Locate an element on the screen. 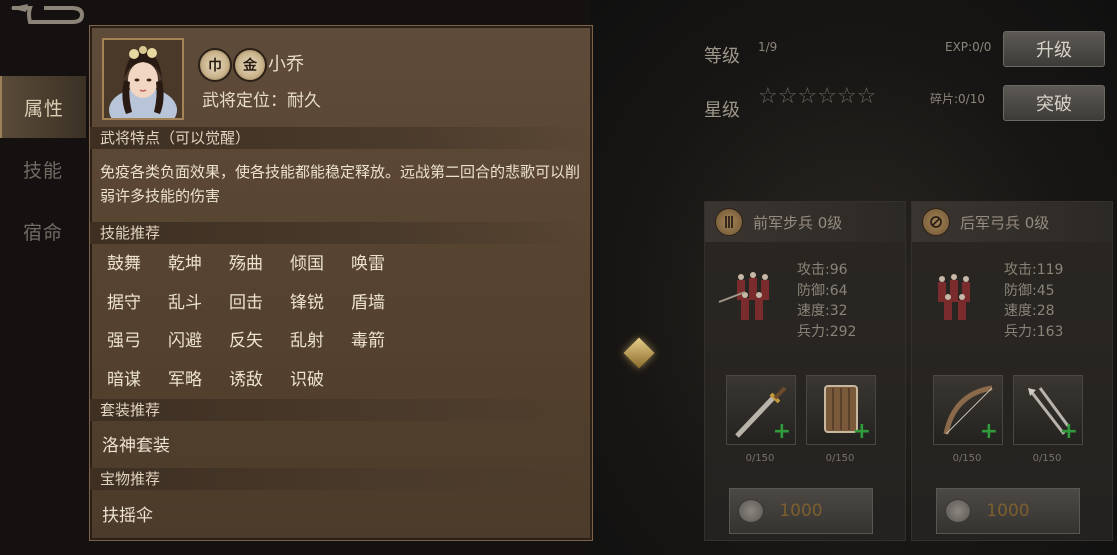 This screenshot has width=1117, height=555. nav-item-attributes: 属性 is located at coordinates (43, 107).